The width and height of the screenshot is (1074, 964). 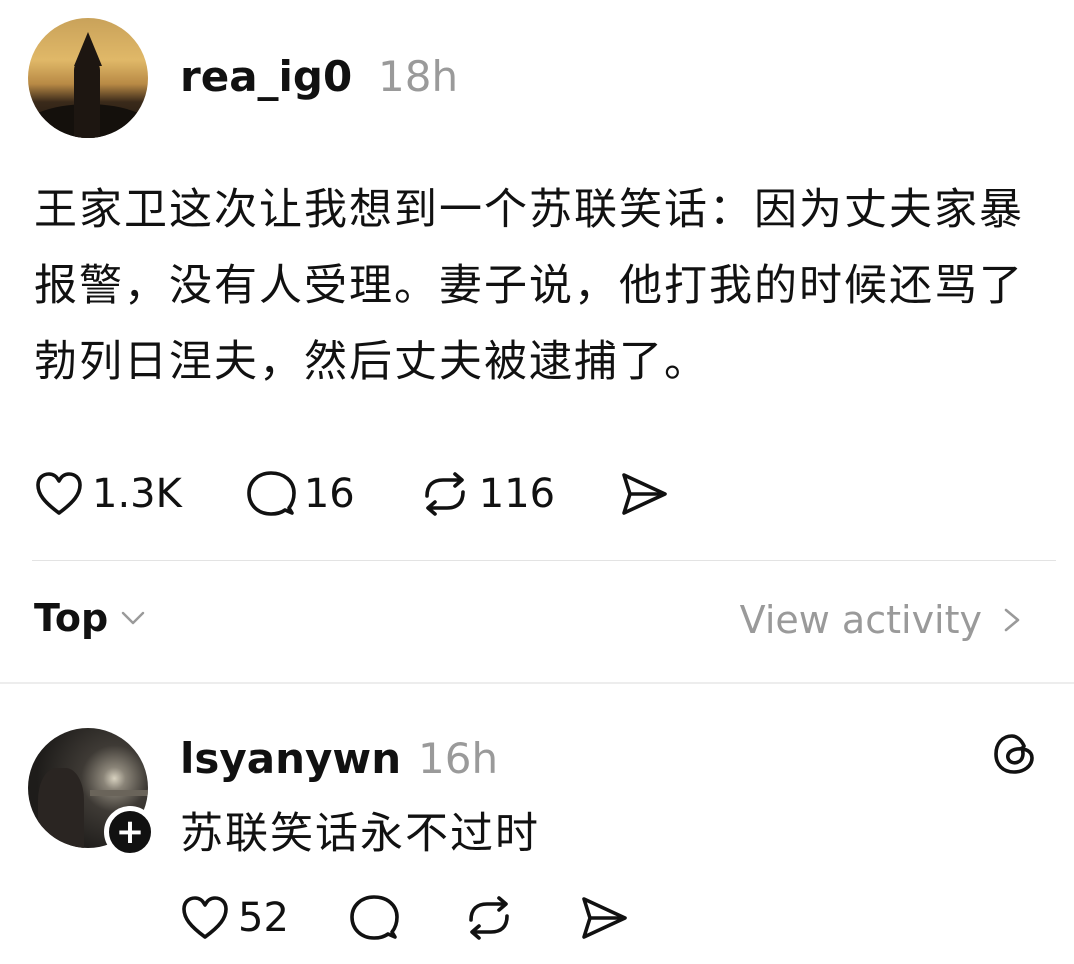 What do you see at coordinates (119, 793) in the screenshot?
I see `avatar-skyline` at bounding box center [119, 793].